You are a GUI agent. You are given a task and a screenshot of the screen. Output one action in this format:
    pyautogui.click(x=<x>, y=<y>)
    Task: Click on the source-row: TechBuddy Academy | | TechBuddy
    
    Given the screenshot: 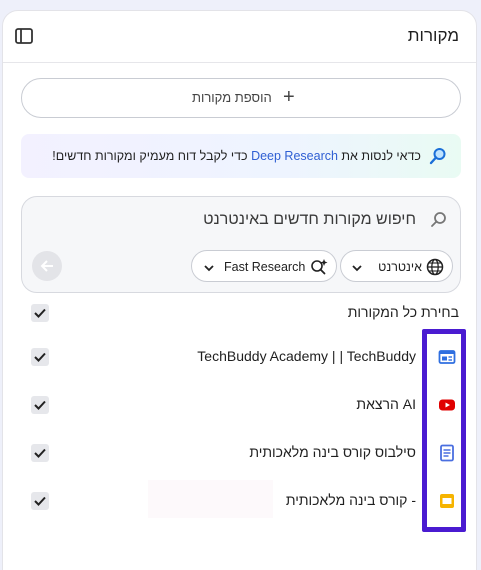 What is the action you would take?
    pyautogui.click(x=239, y=357)
    